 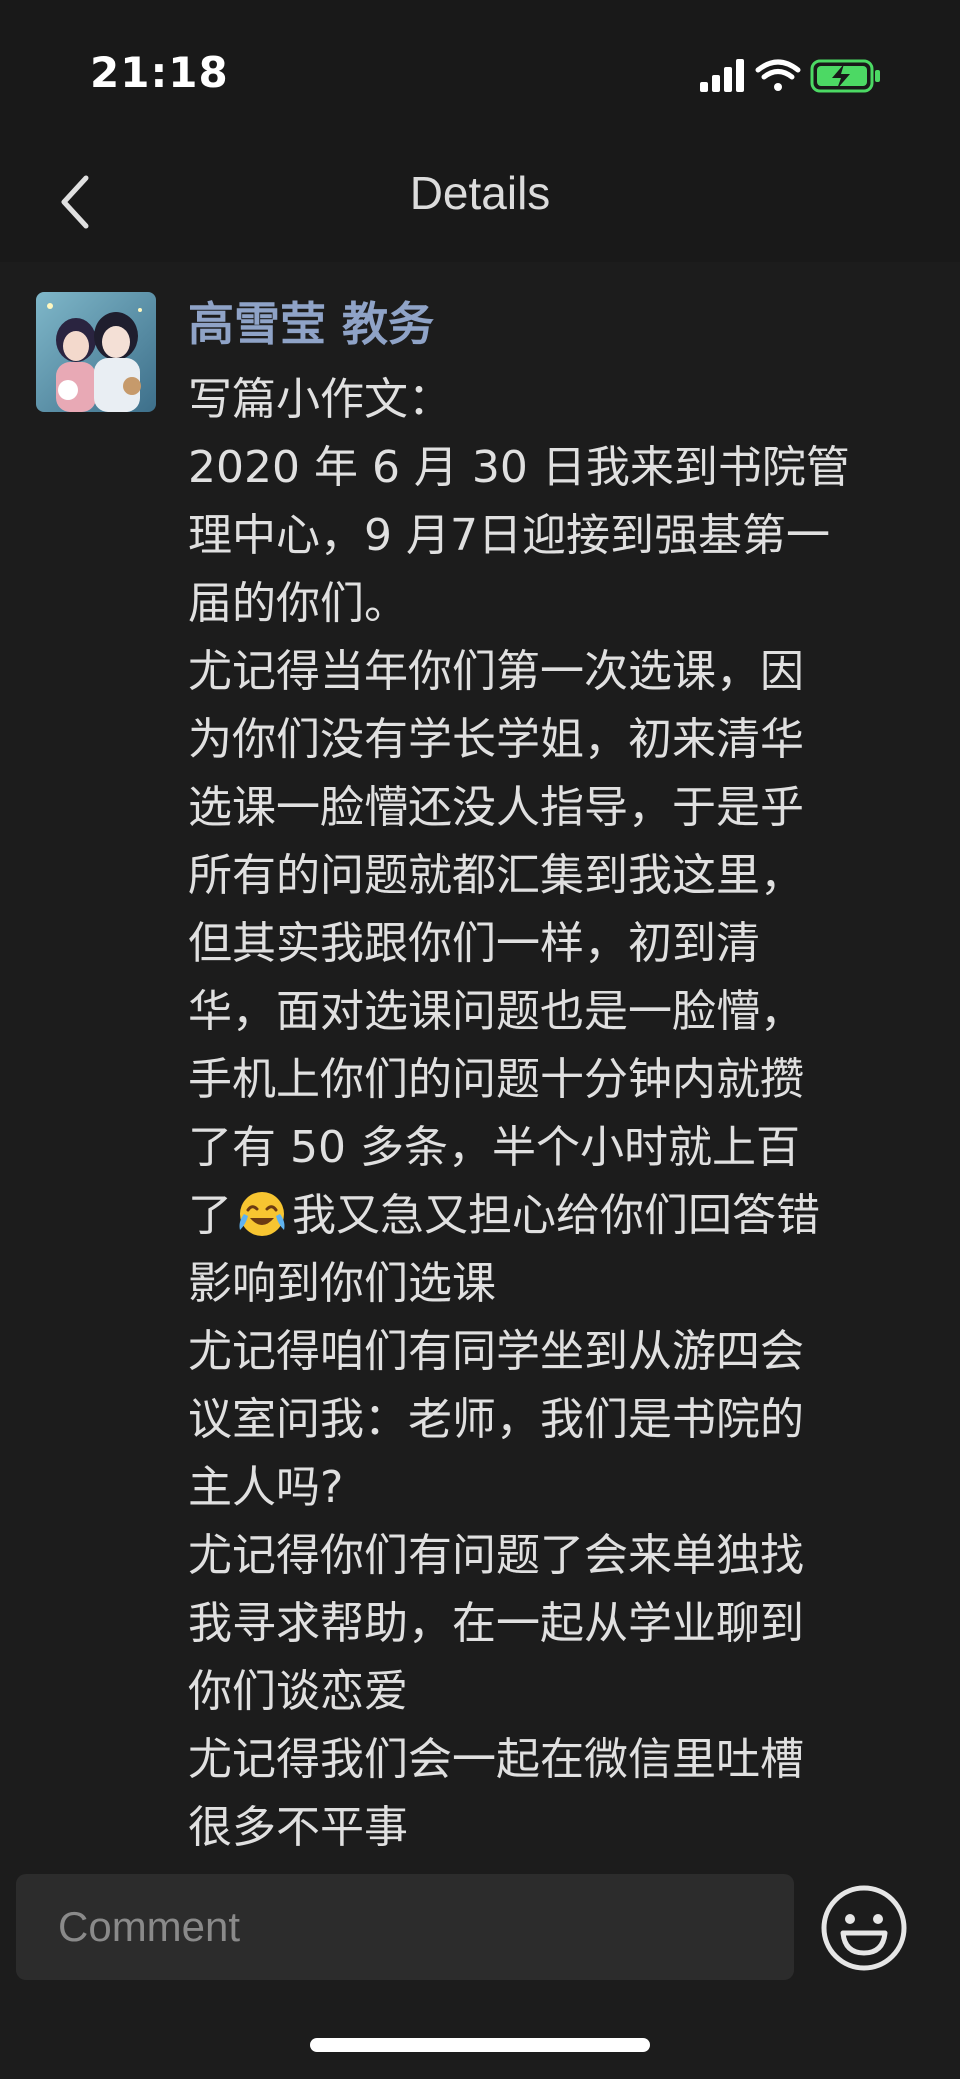 I want to click on status-bar: 21:18, so click(x=480, y=75).